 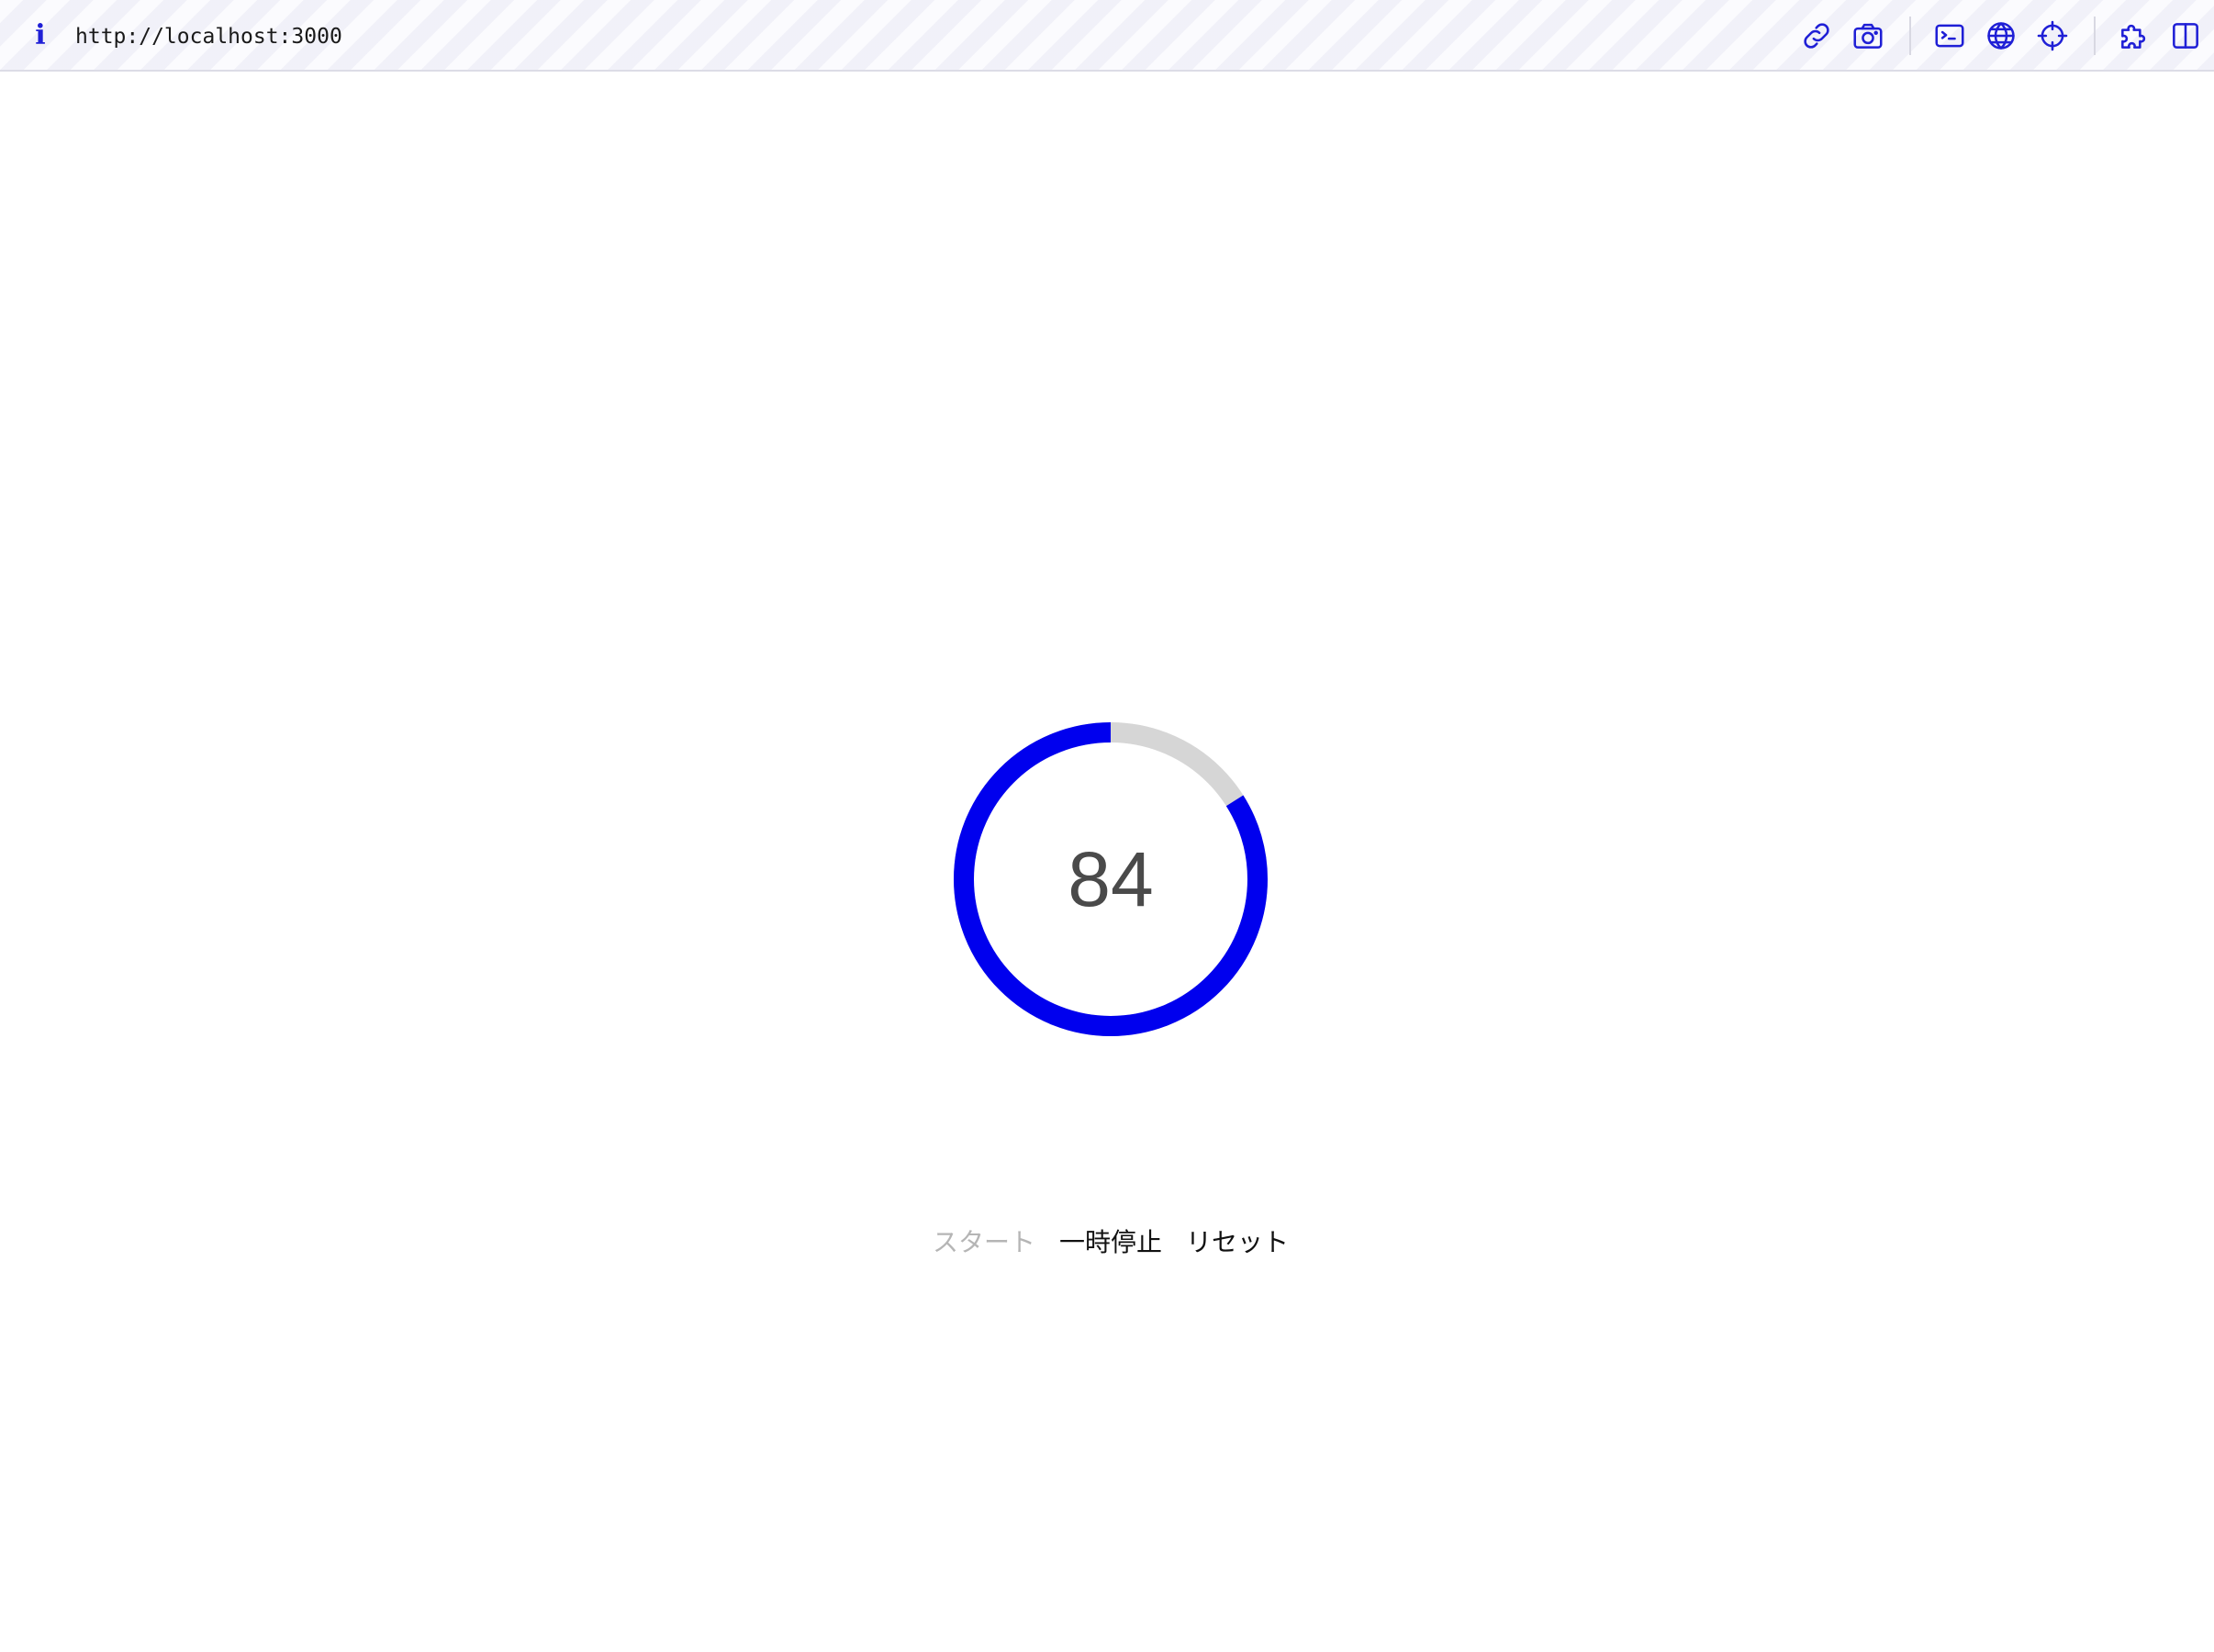 I want to click on countdown-timer: 84, so click(x=1111, y=879).